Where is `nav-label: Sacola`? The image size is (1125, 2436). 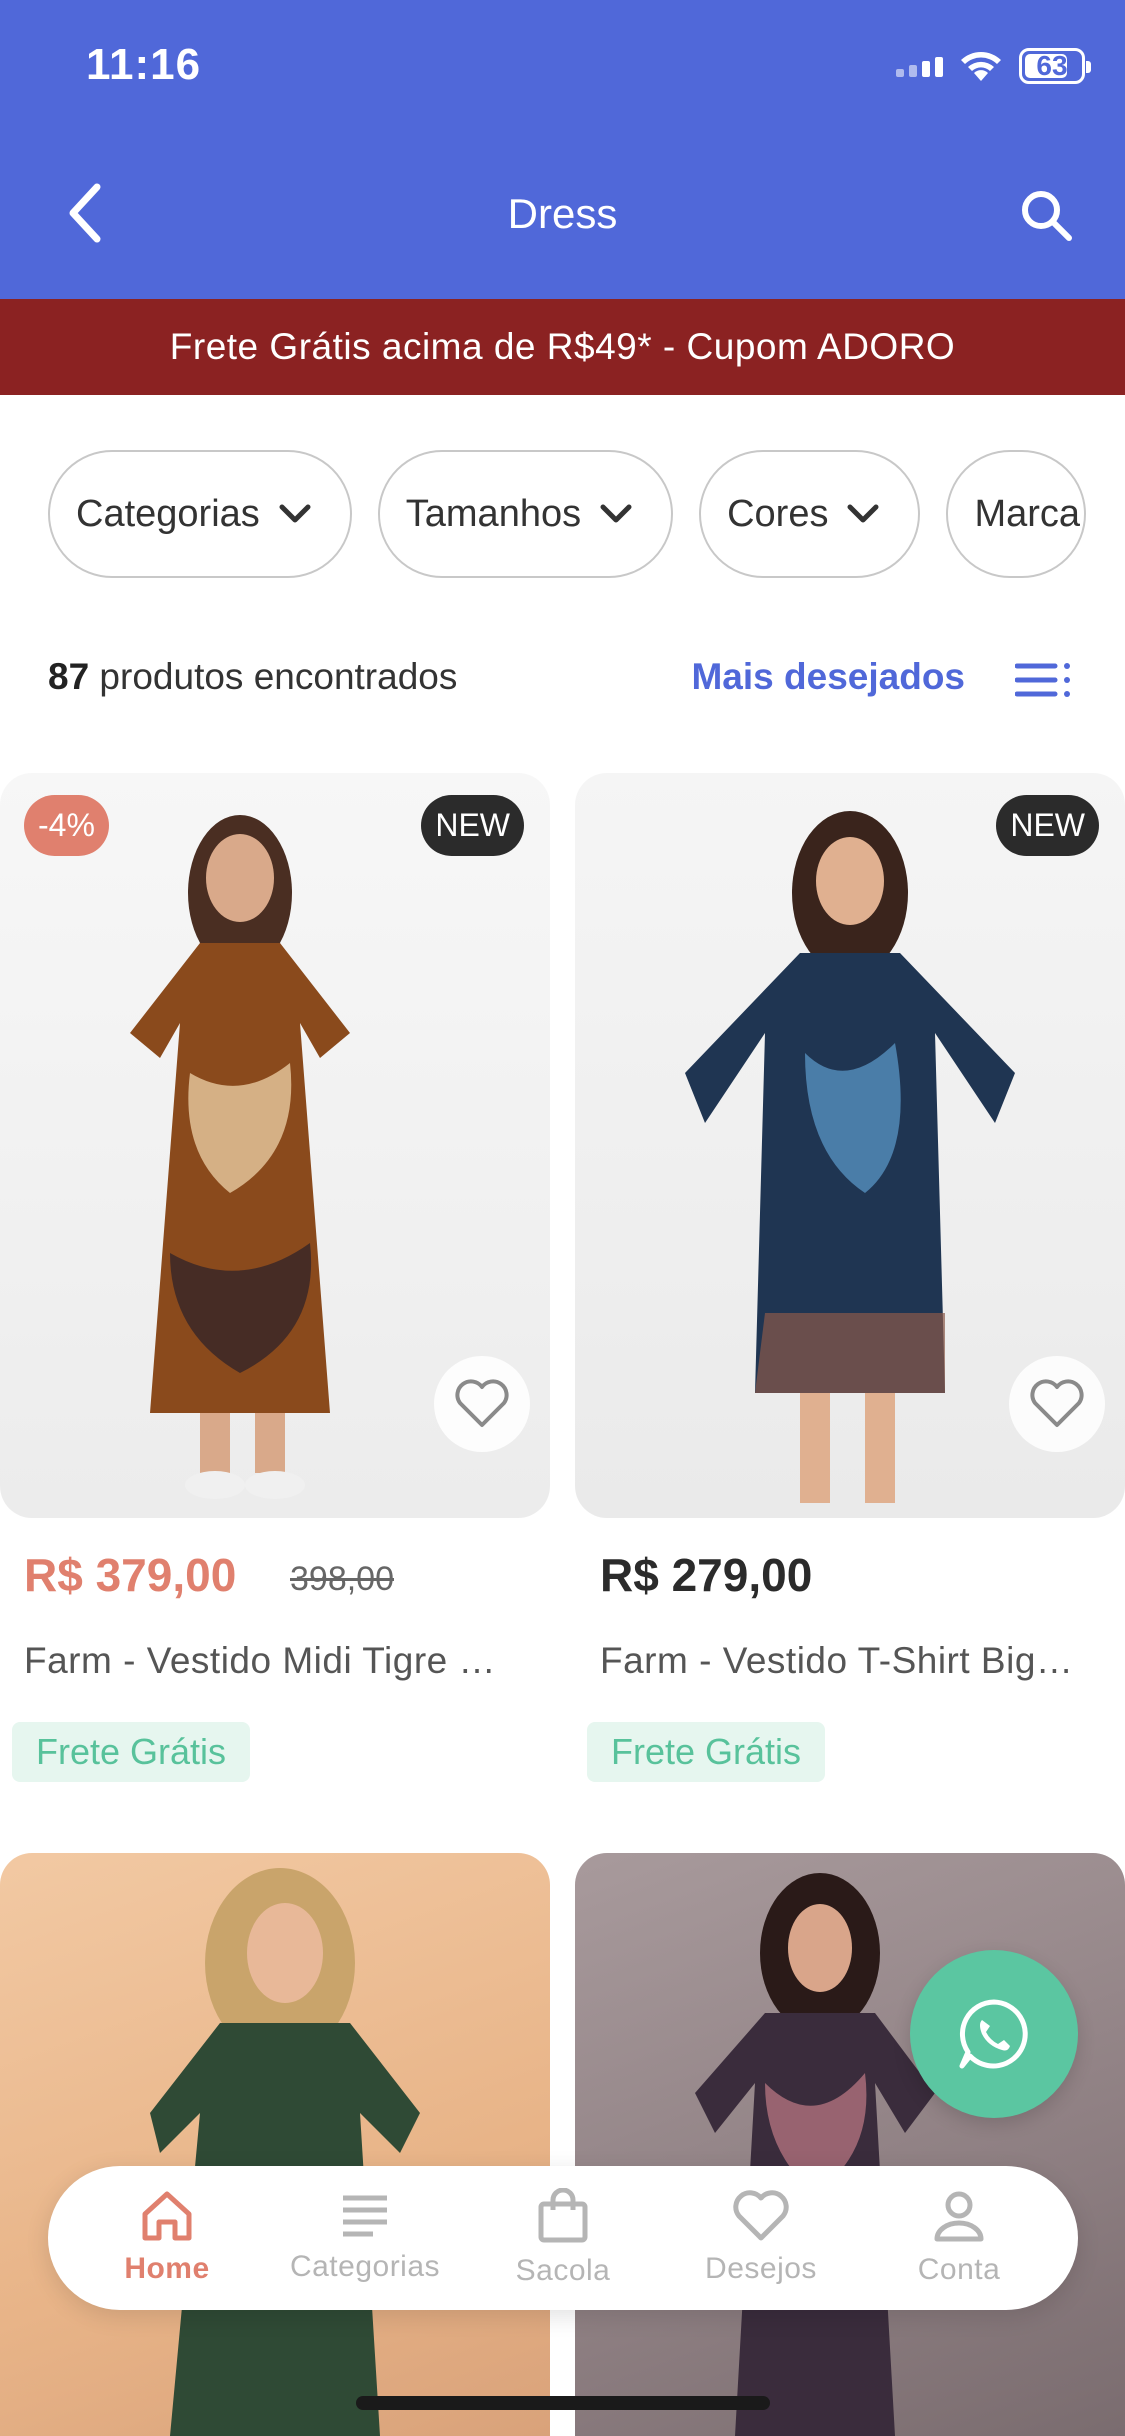 nav-label: Sacola is located at coordinates (563, 2270).